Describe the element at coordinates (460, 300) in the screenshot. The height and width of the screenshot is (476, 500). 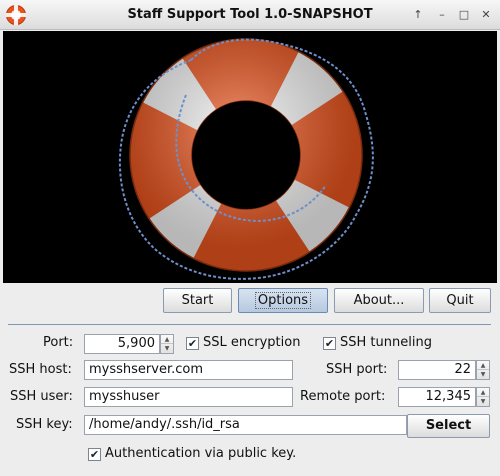
I see `quit-button: Quit` at that location.